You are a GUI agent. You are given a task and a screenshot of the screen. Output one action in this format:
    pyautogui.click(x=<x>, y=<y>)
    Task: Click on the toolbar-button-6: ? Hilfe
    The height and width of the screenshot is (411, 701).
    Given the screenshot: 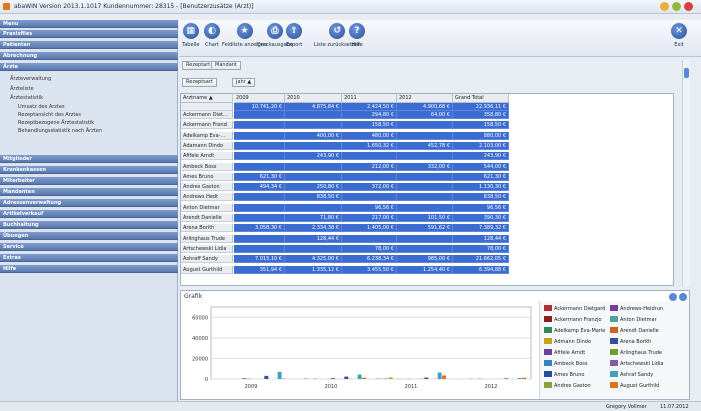 What is the action you would take?
    pyautogui.click(x=357, y=35)
    